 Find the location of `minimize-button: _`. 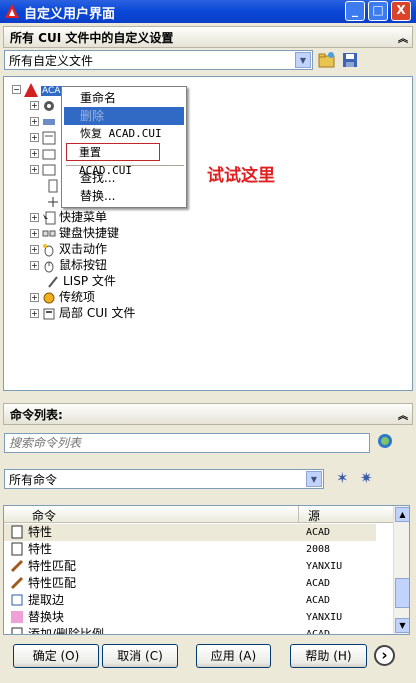

minimize-button: _ is located at coordinates (355, 11).